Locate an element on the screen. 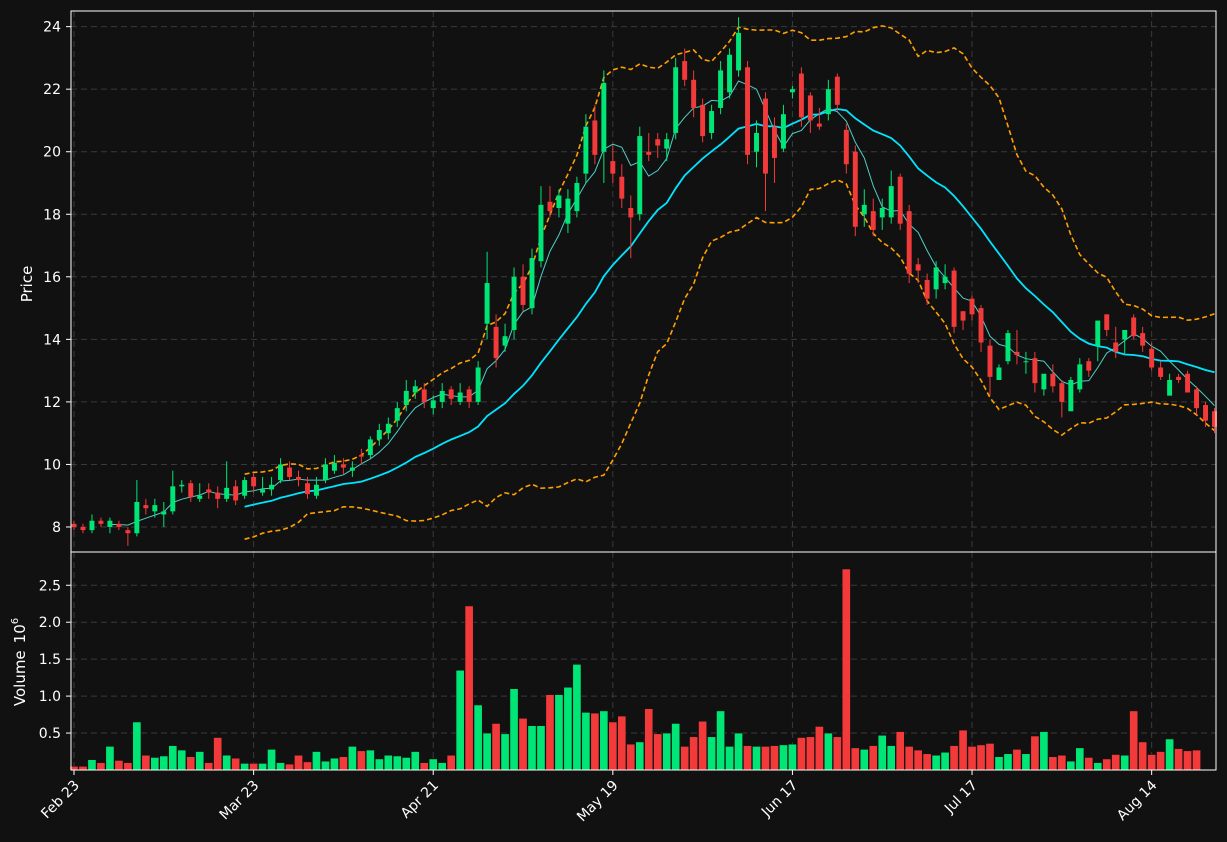 This screenshot has width=1227, height=842. price-tick-label: 20 is located at coordinates (52, 153).